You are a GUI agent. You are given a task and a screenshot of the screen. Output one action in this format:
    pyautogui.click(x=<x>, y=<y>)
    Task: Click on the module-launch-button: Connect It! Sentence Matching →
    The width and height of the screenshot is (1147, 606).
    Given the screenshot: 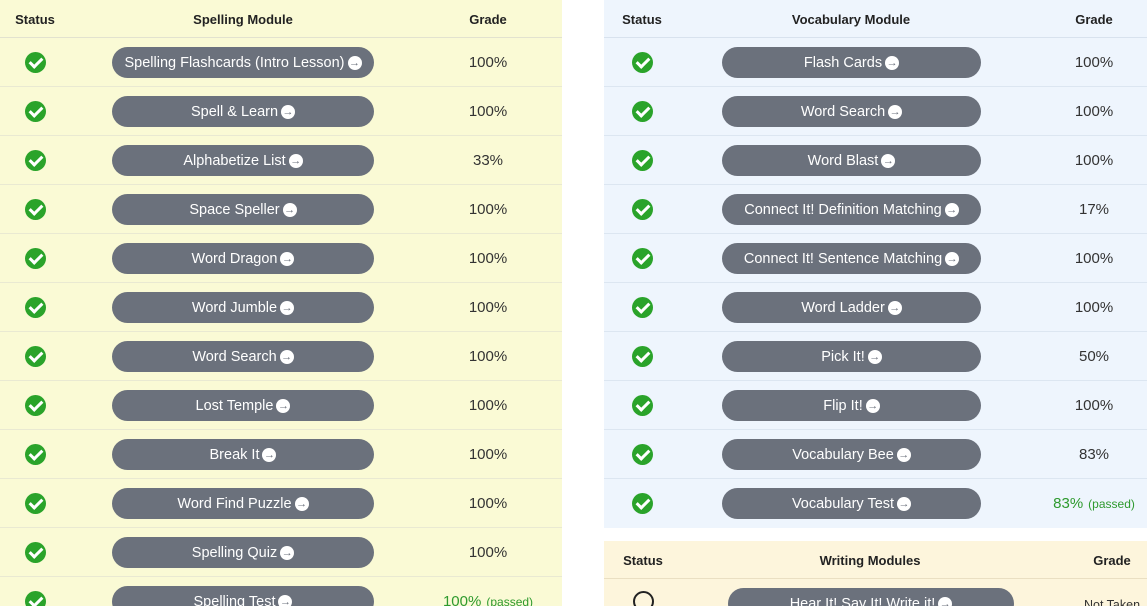 What is the action you would take?
    pyautogui.click(x=851, y=258)
    